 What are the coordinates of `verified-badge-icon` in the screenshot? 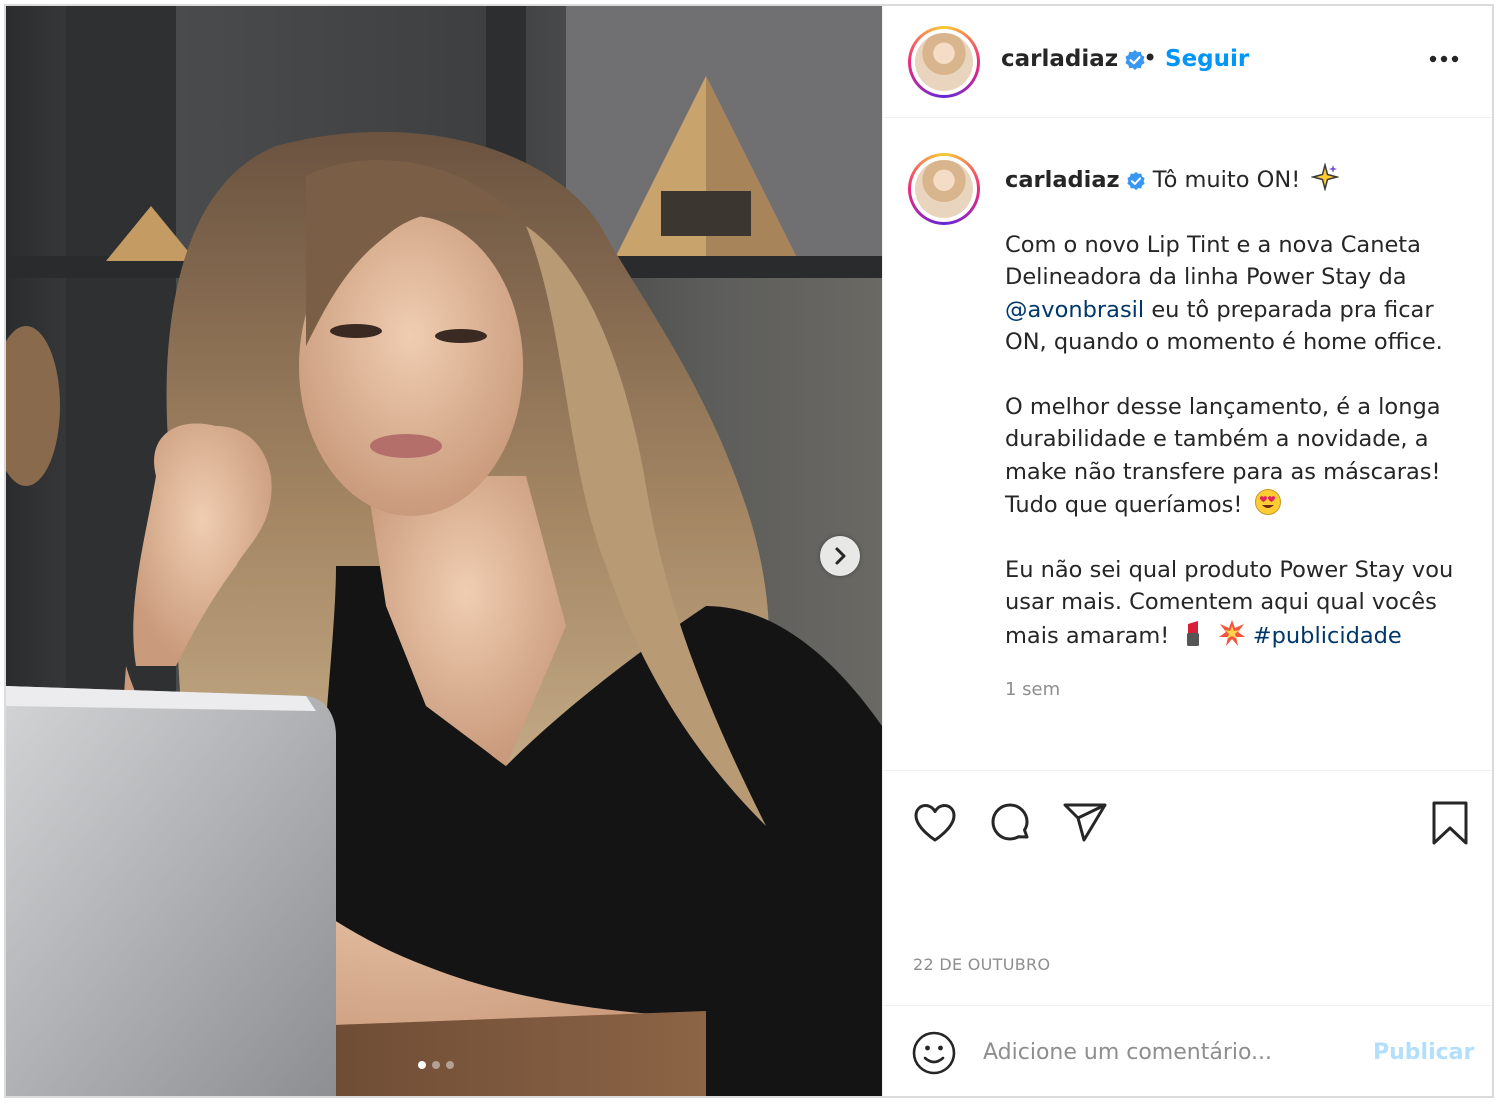 It's located at (1135, 180).